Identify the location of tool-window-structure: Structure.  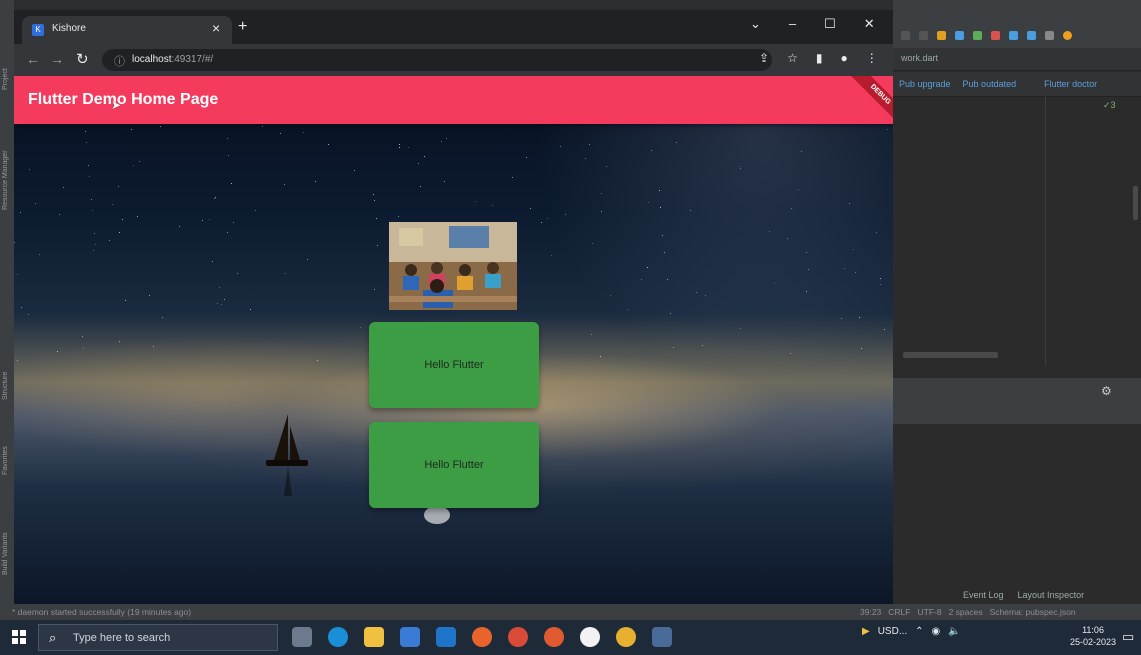
(5, 386).